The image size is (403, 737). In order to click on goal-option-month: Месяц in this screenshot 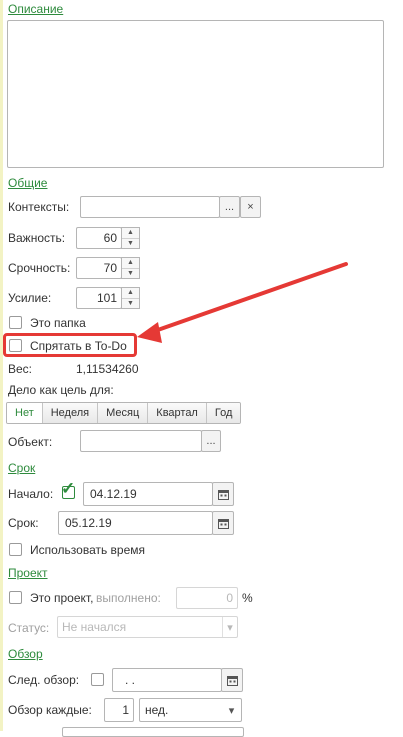, I will do `click(122, 413)`.